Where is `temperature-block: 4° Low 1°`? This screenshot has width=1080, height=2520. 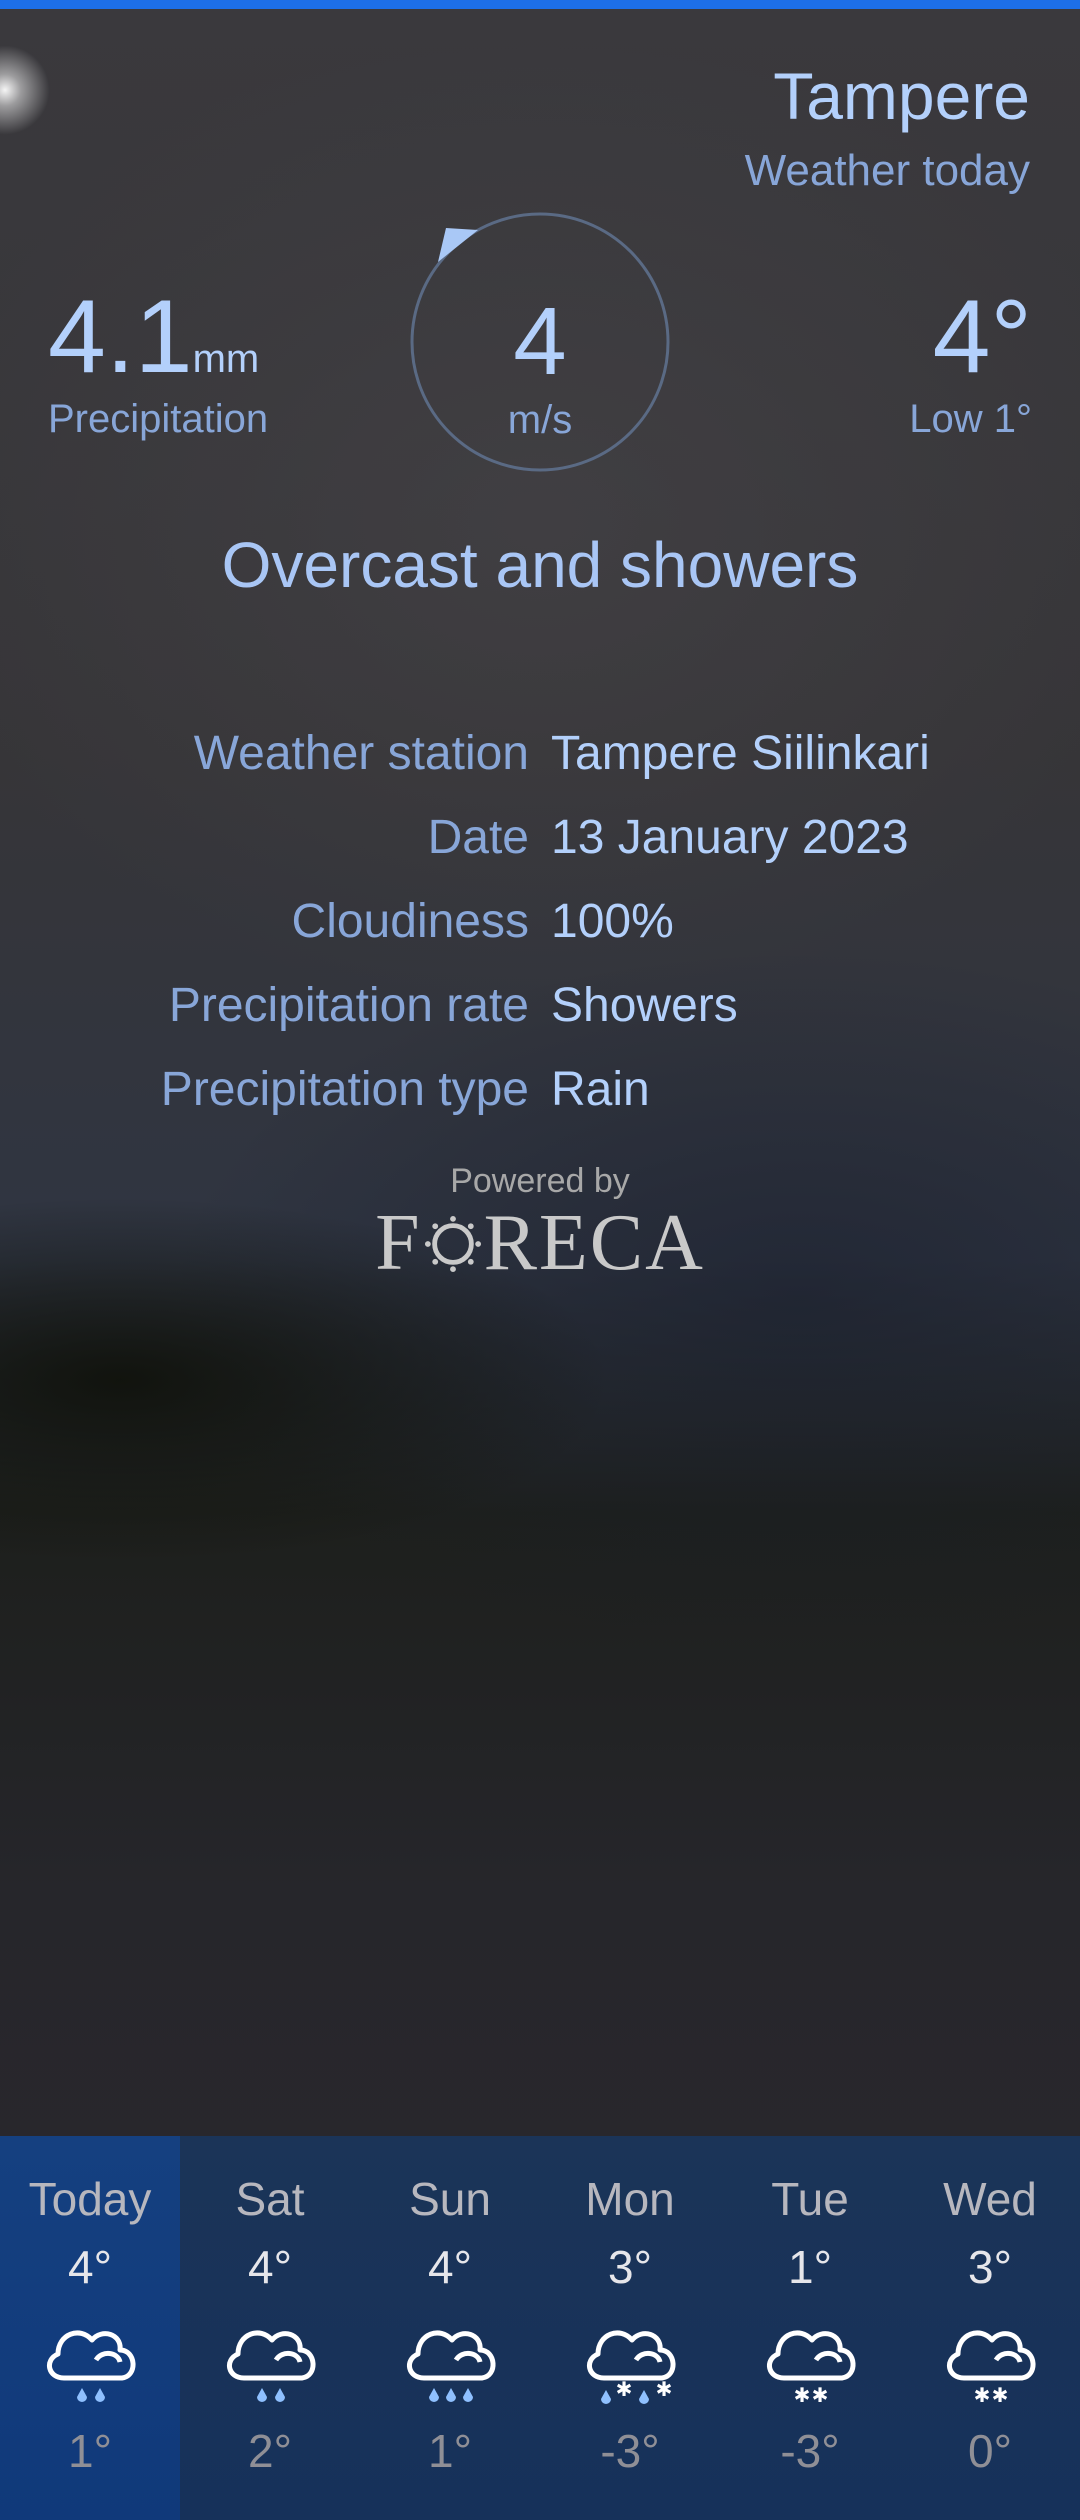
temperature-block: 4° Low 1° is located at coordinates (970, 363).